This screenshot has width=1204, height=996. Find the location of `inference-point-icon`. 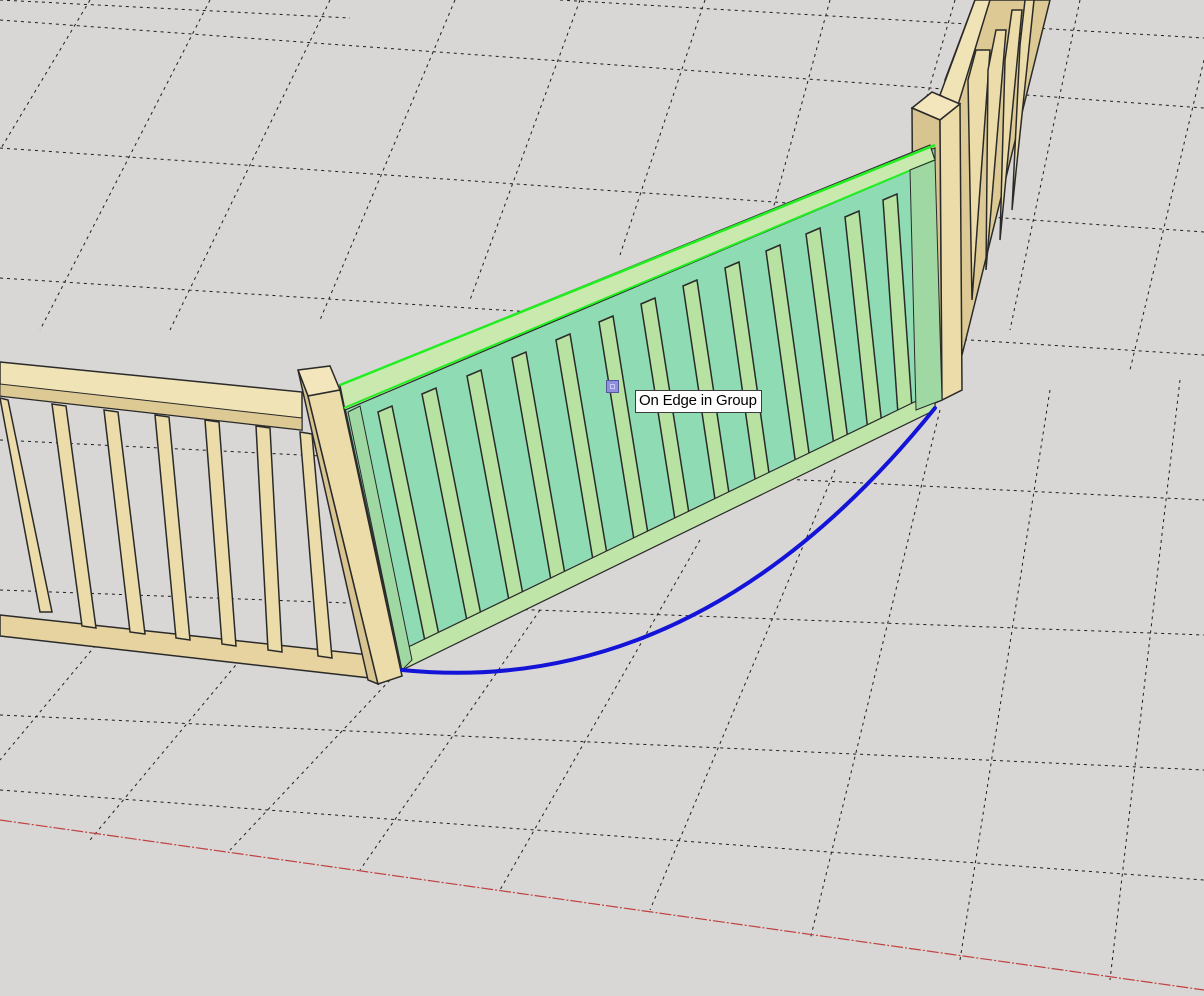

inference-point-icon is located at coordinates (612, 386).